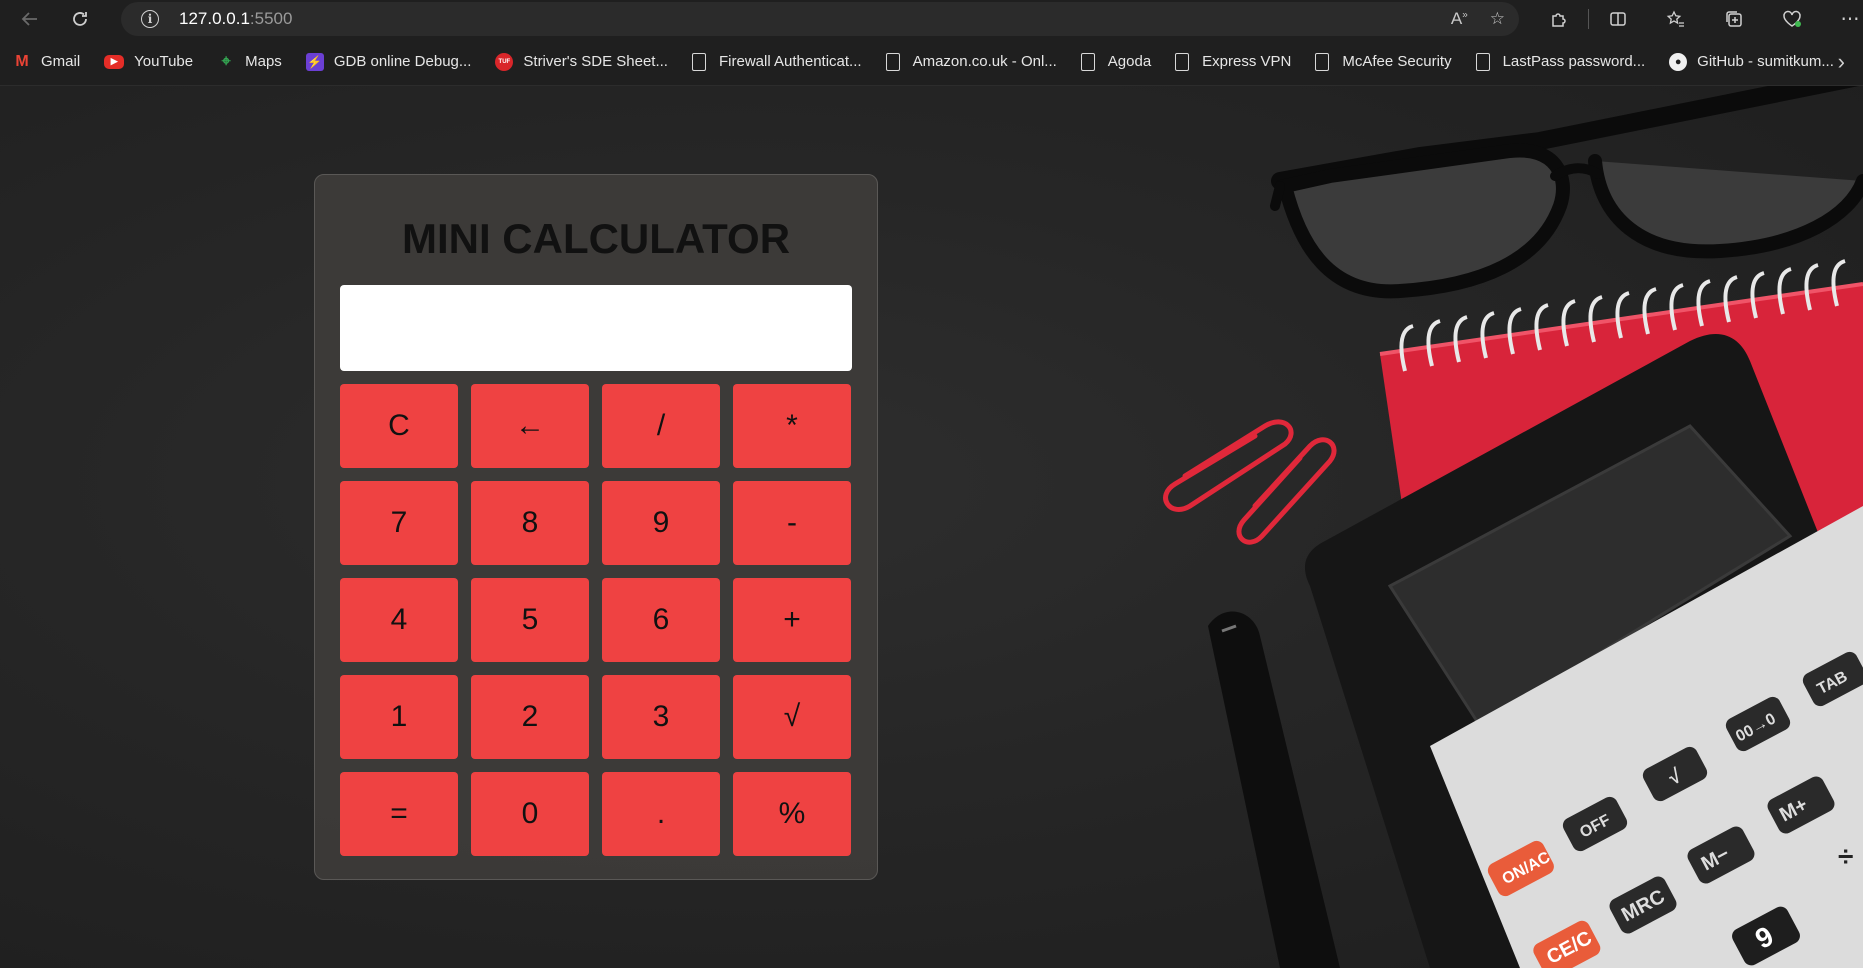 Image resolution: width=1863 pixels, height=968 pixels. Describe the element at coordinates (504, 61) in the screenshot. I see `tuf-icon: TUF` at that location.